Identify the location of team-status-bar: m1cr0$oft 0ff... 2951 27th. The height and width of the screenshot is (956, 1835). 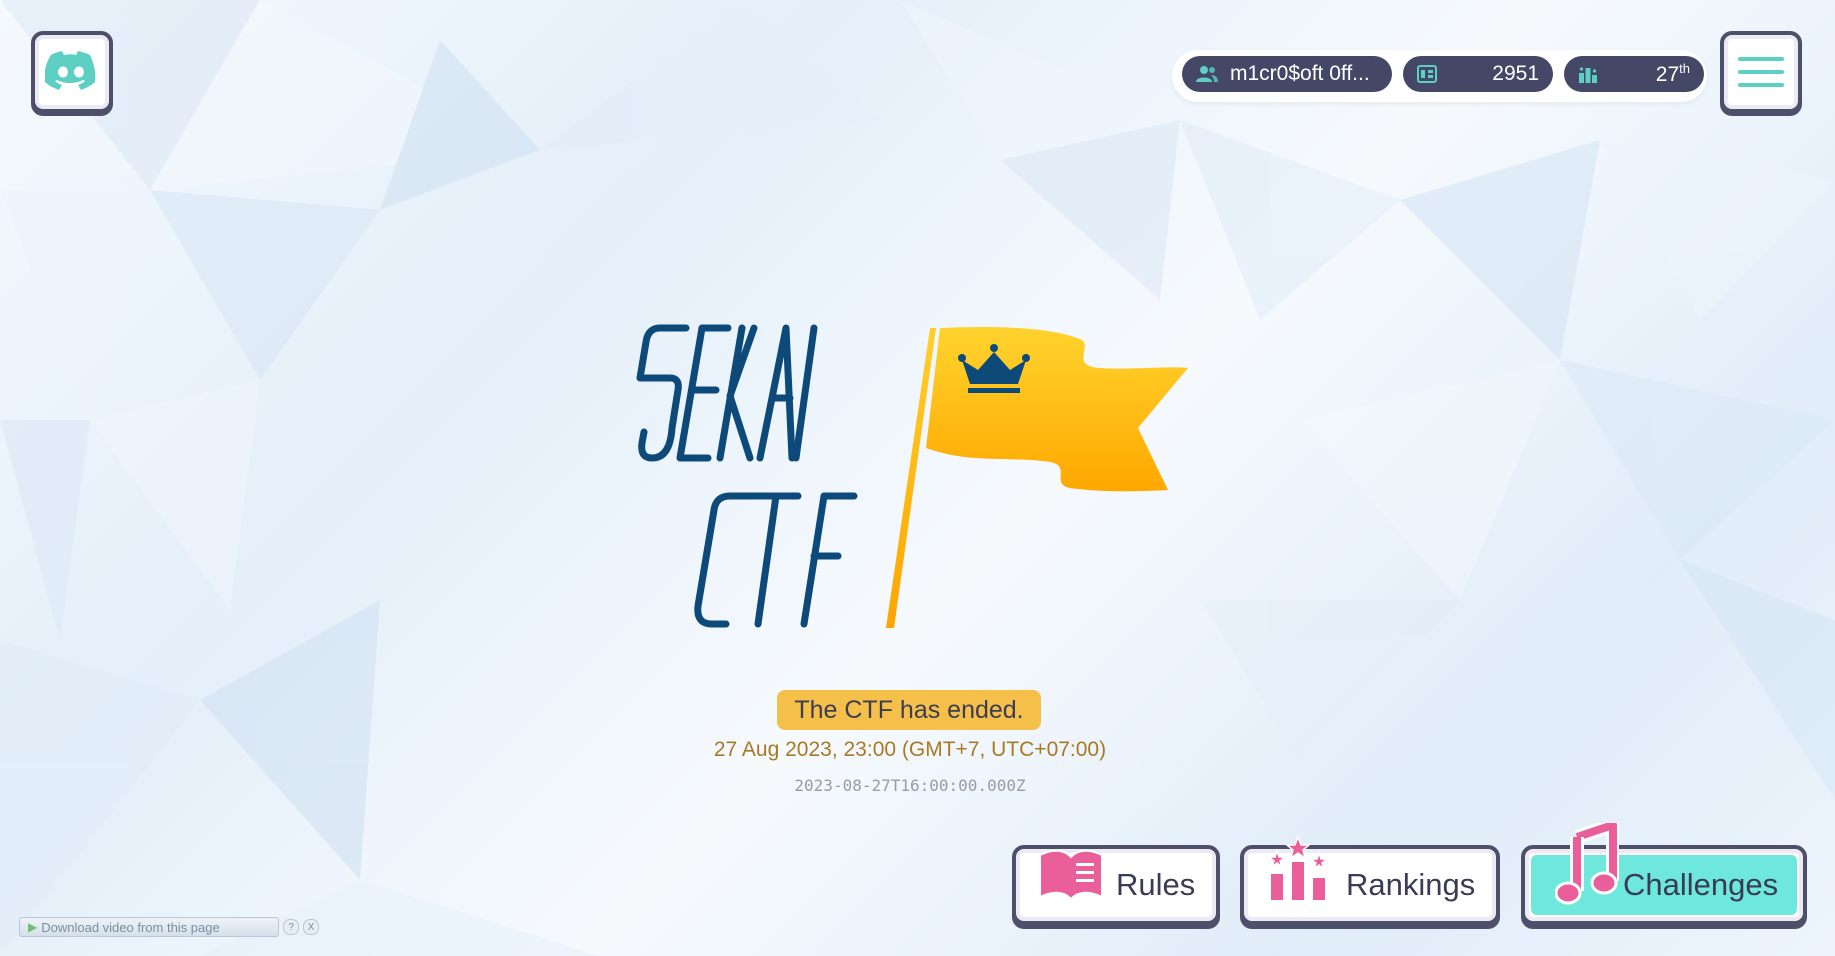
(1439, 76).